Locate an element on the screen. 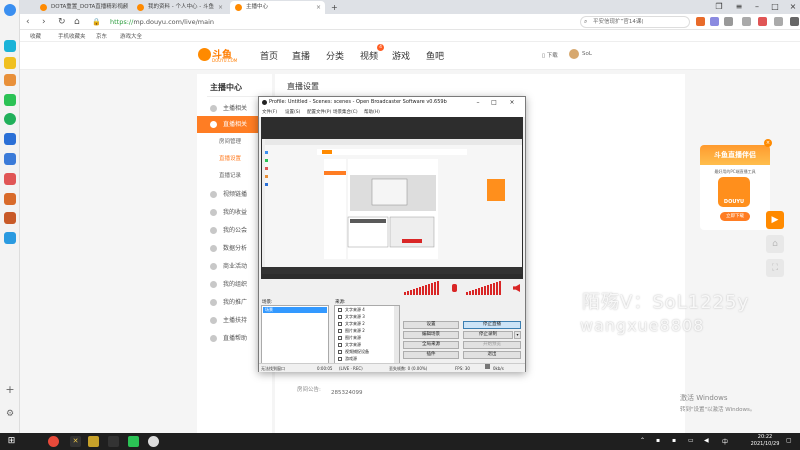 The image size is (800, 450). back-icon: ‹ is located at coordinates (28, 22).